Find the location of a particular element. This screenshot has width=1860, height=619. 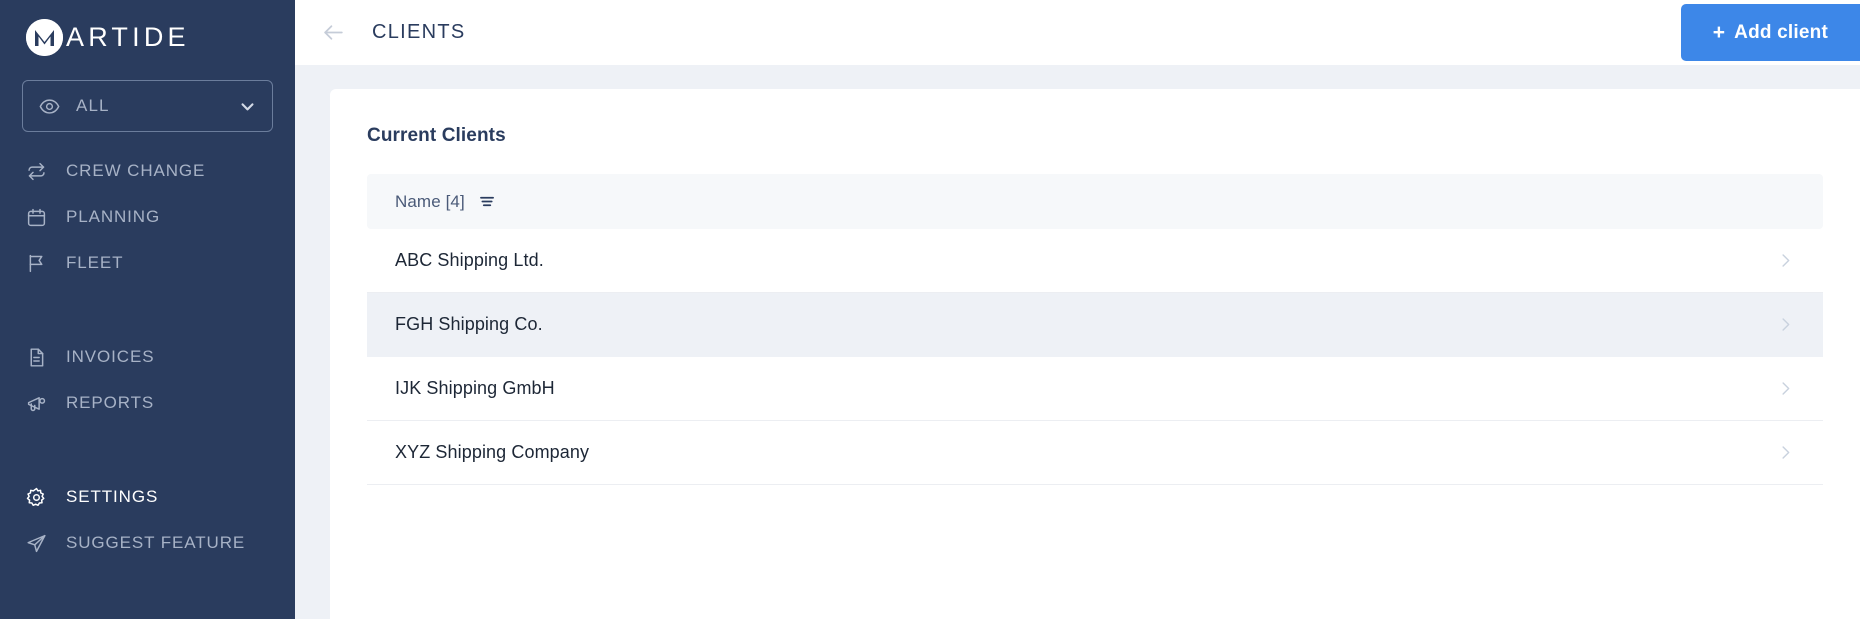

paper-plane-icon is located at coordinates (39, 543).